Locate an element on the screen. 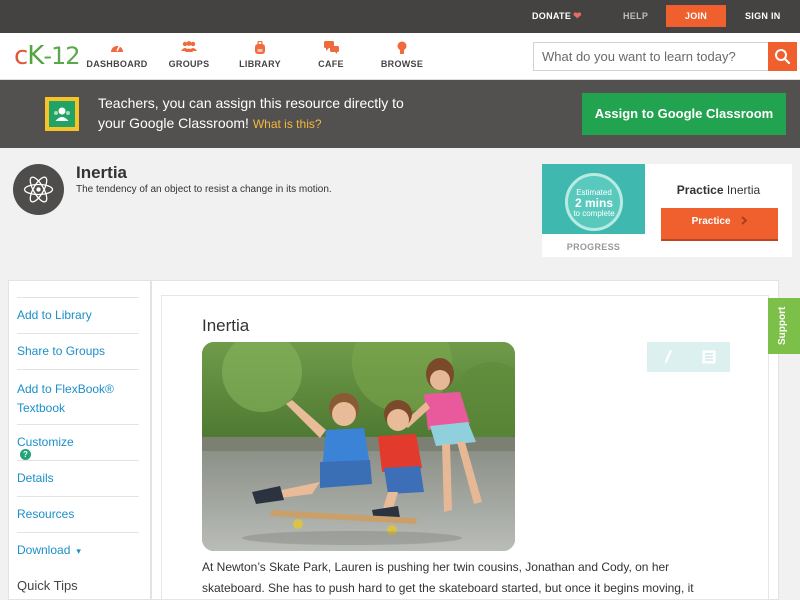 This screenshot has height=600, width=800. gauge-icon is located at coordinates (117, 49).